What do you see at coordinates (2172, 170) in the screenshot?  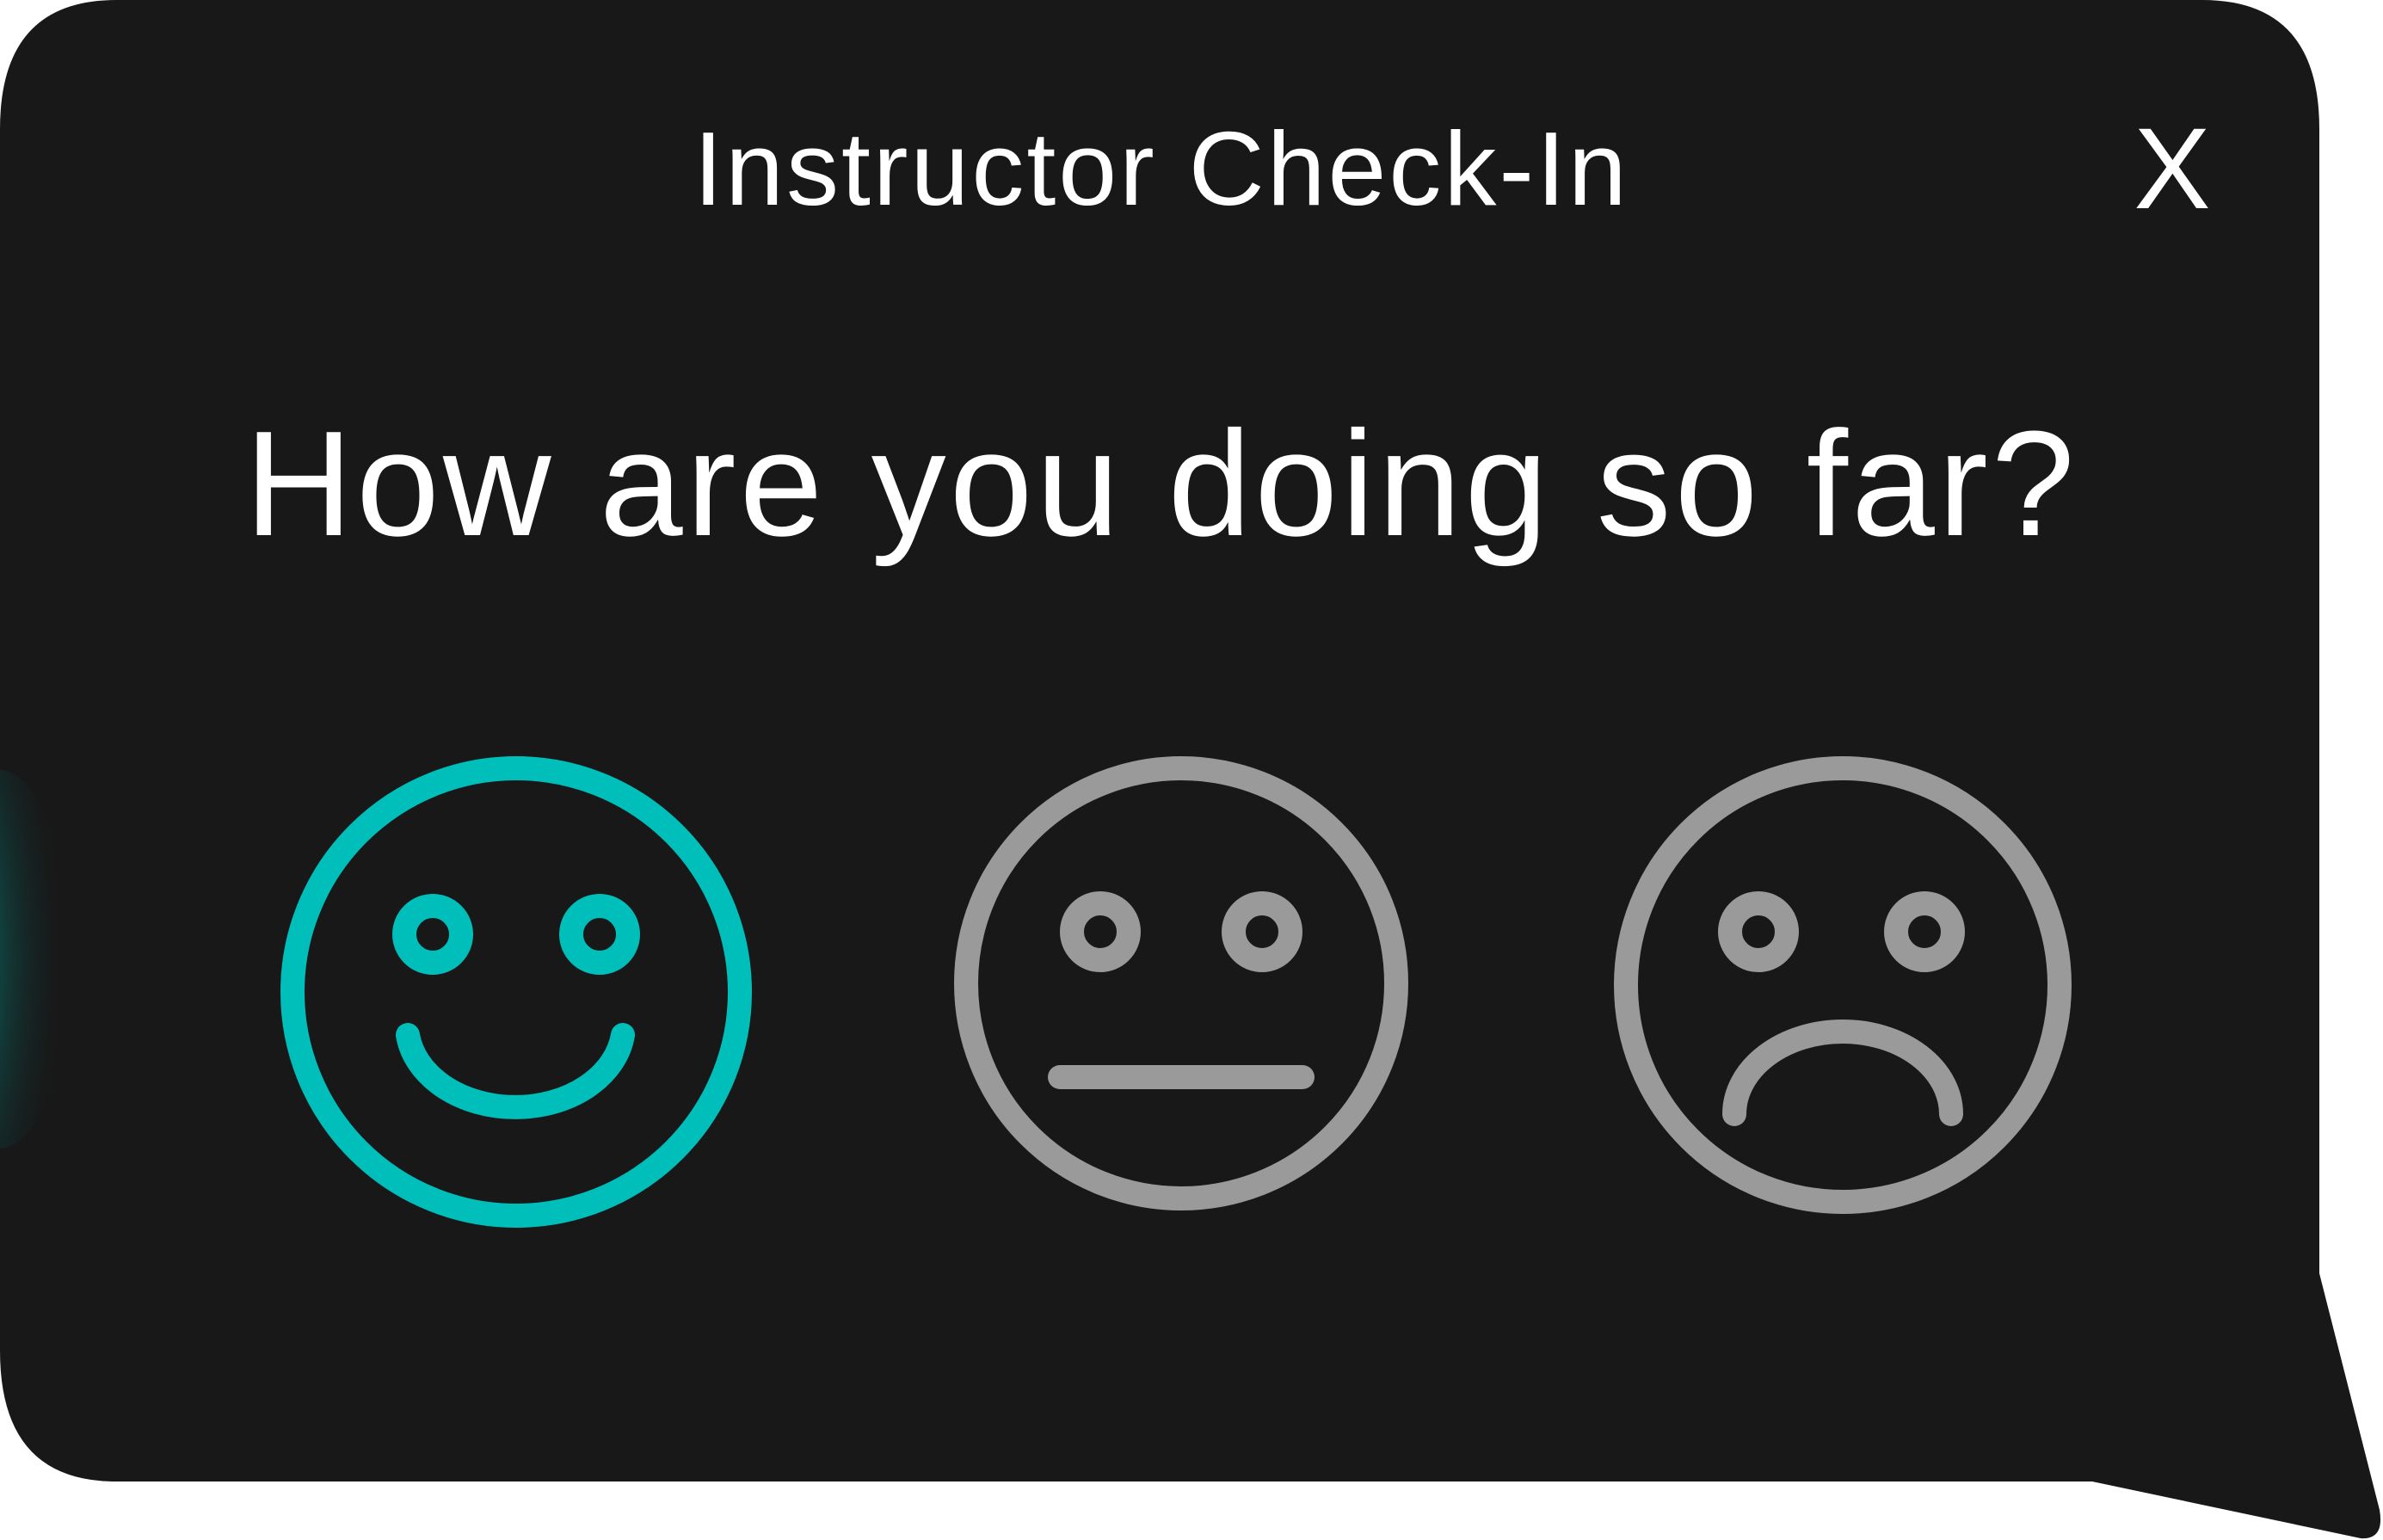 I see `close-button: X` at bounding box center [2172, 170].